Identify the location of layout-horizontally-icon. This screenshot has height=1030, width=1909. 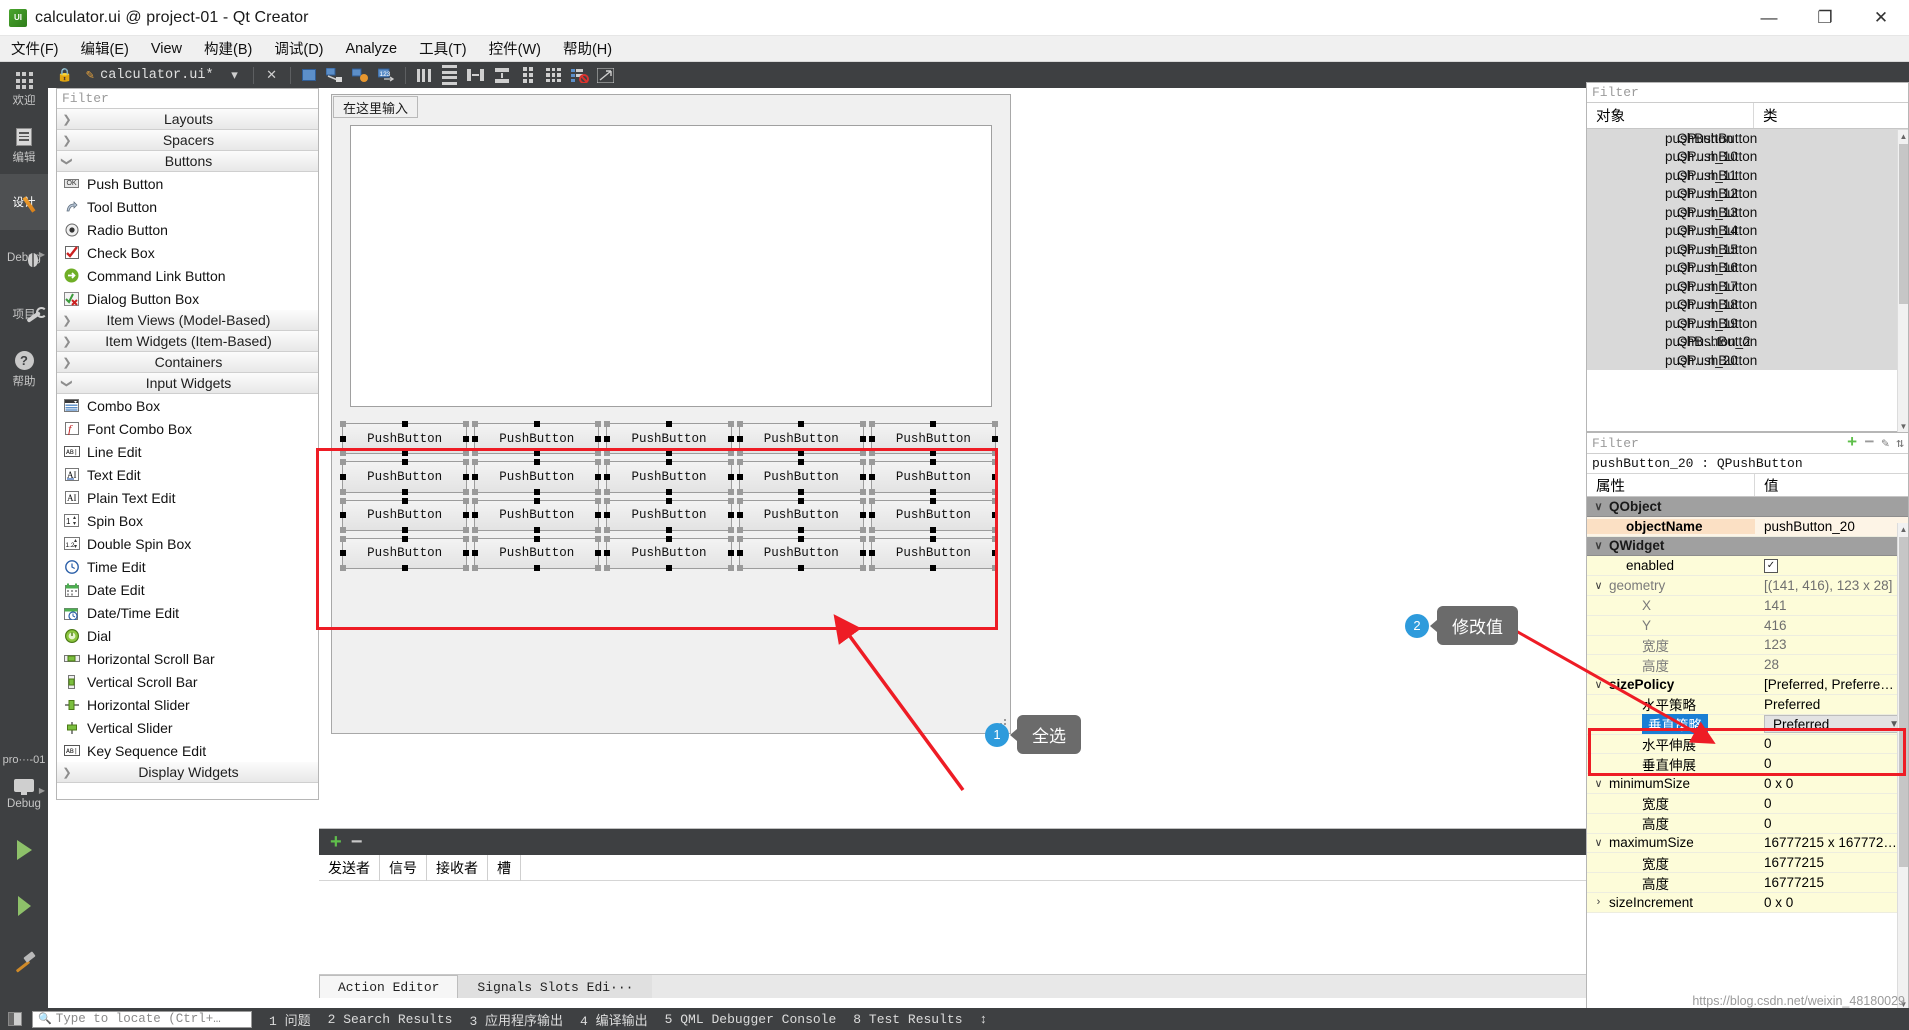
(424, 75).